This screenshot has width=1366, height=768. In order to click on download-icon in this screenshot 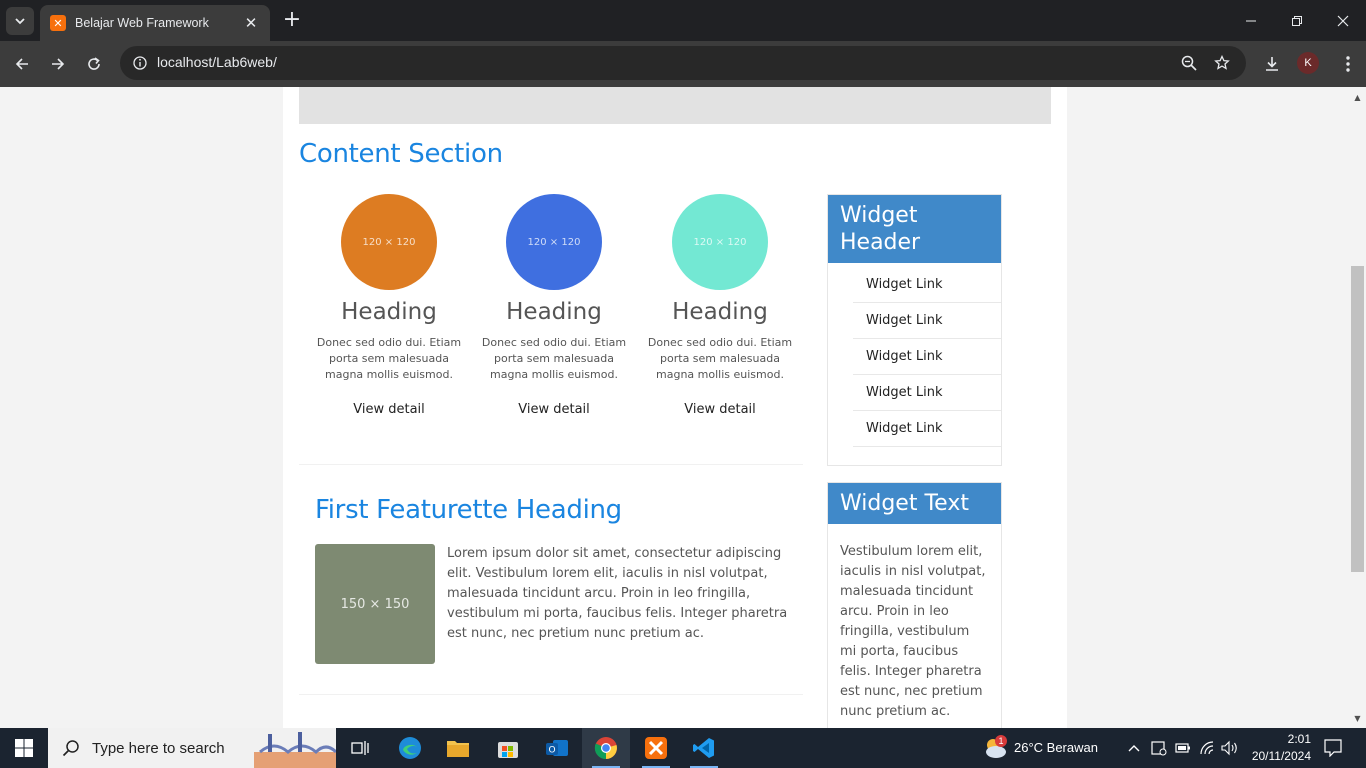, I will do `click(1272, 64)`.